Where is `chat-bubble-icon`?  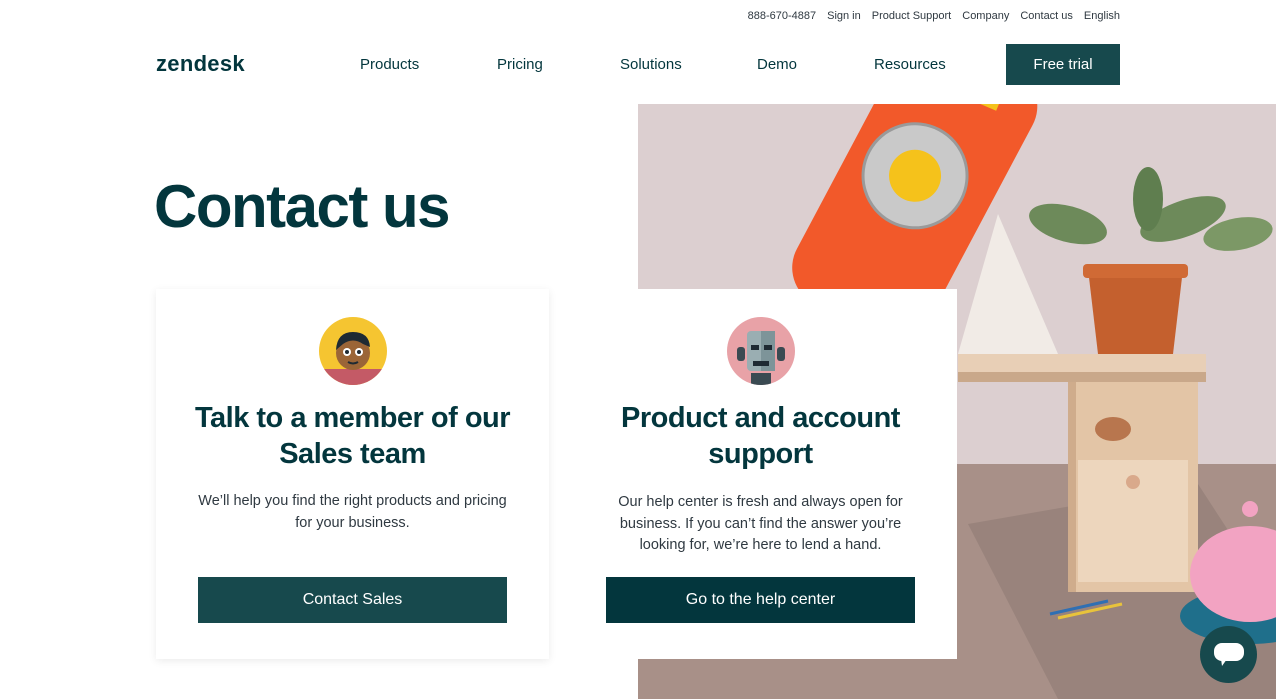 chat-bubble-icon is located at coordinates (1228, 654).